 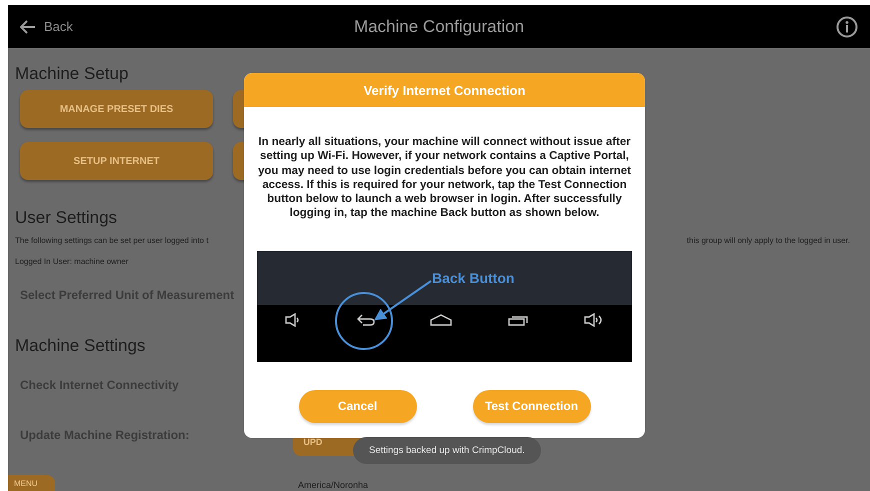 I want to click on timezone-value: America/Noronha, so click(x=333, y=485).